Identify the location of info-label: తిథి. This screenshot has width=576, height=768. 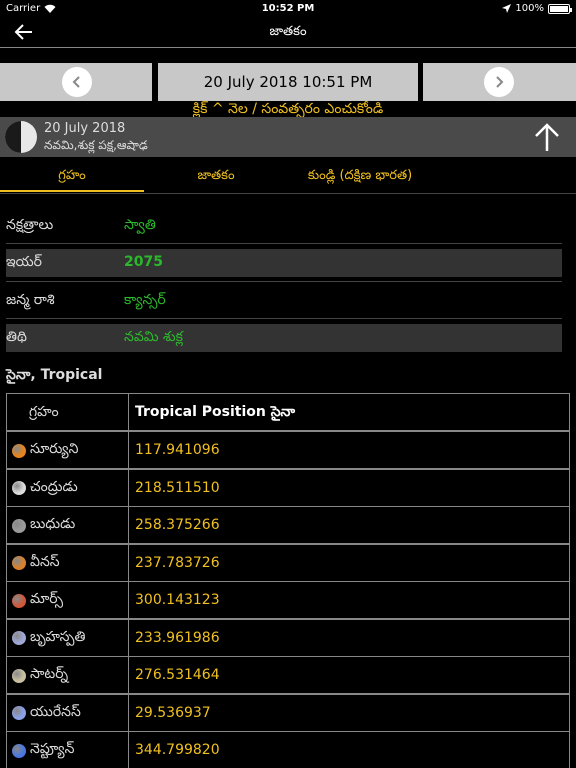
(16, 337).